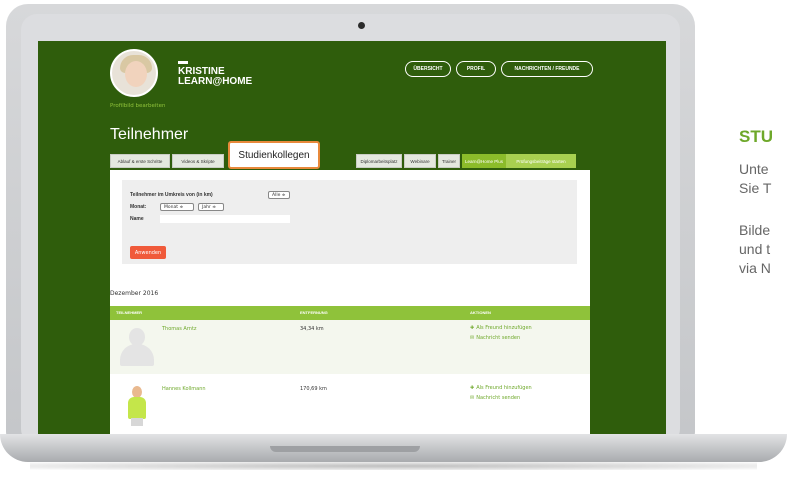 The width and height of the screenshot is (787, 481). What do you see at coordinates (755, 230) in the screenshot?
I see `side-text-line: Bilde` at bounding box center [755, 230].